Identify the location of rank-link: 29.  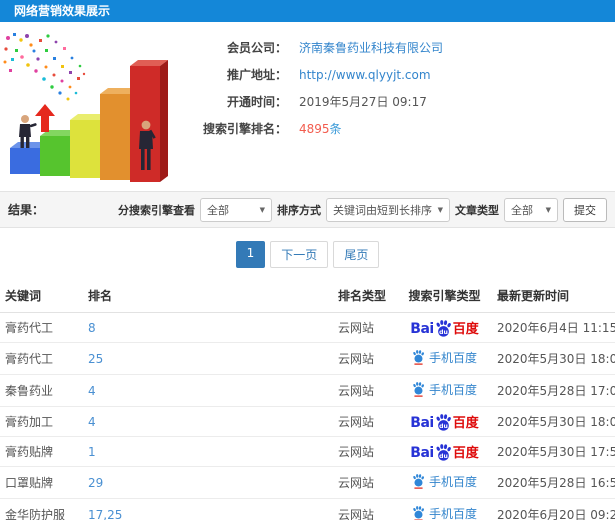
(208, 482).